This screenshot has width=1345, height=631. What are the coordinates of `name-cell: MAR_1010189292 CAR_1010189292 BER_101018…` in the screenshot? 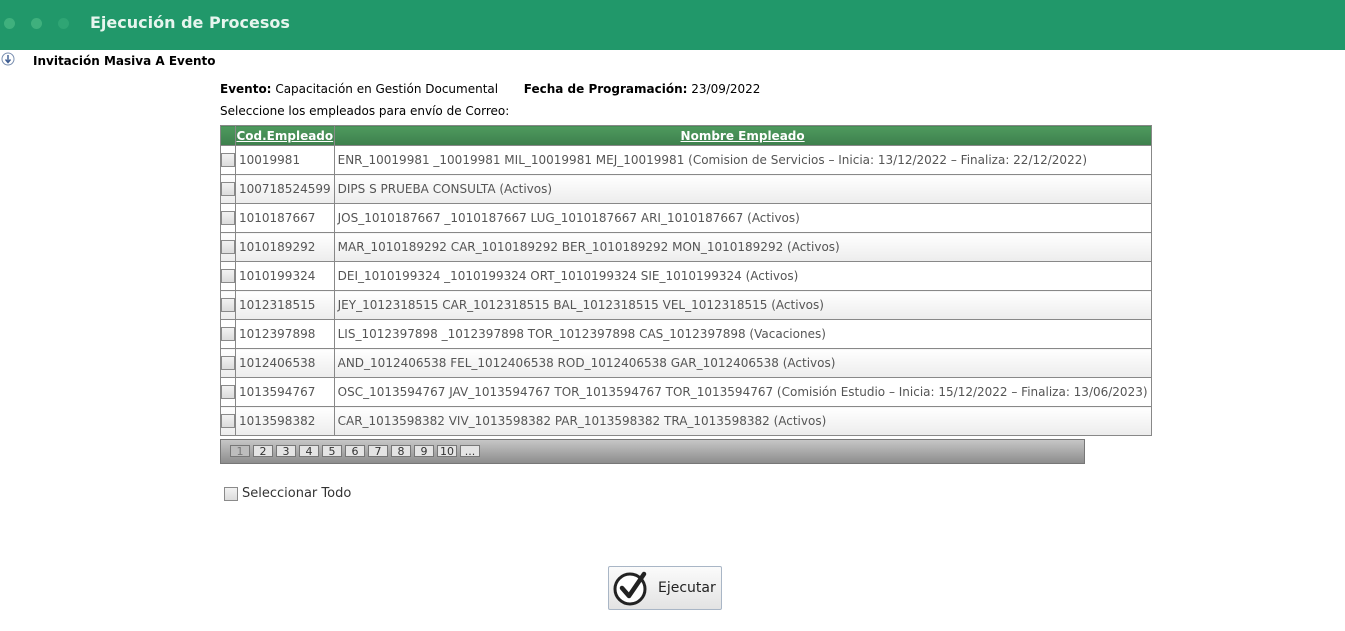 It's located at (742, 247).